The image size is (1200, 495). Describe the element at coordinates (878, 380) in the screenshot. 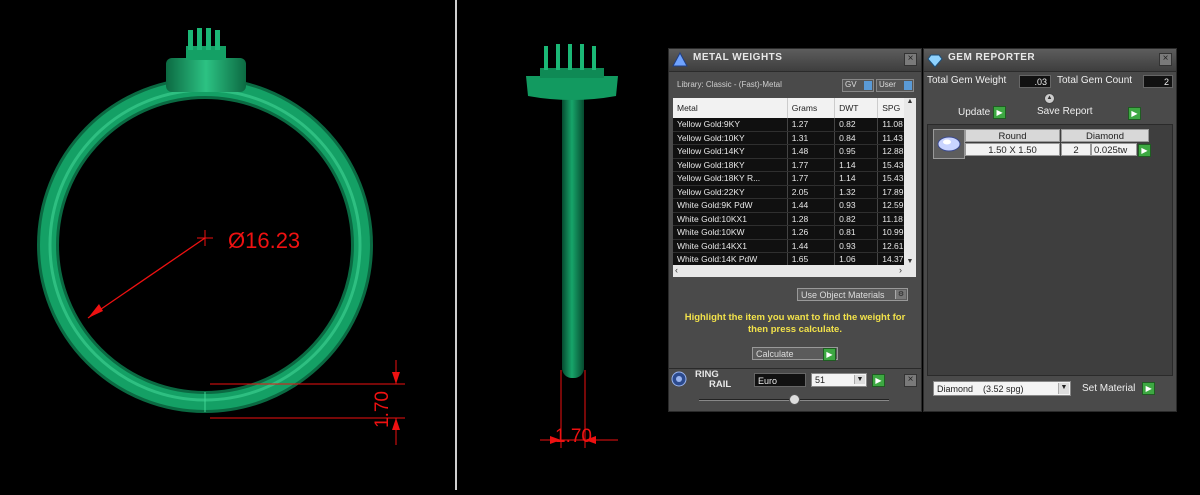

I see `apply-ring-size-icon: ▶` at that location.